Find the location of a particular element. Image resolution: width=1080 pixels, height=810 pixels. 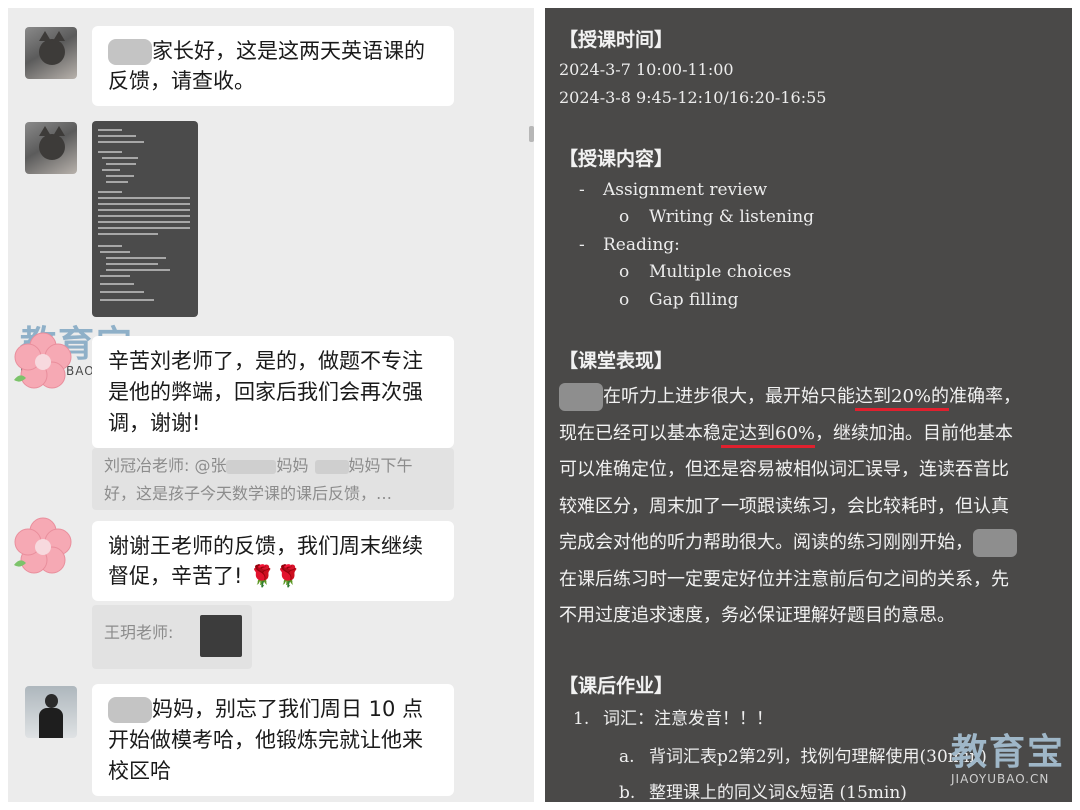

homework-letter: b. is located at coordinates (627, 792).